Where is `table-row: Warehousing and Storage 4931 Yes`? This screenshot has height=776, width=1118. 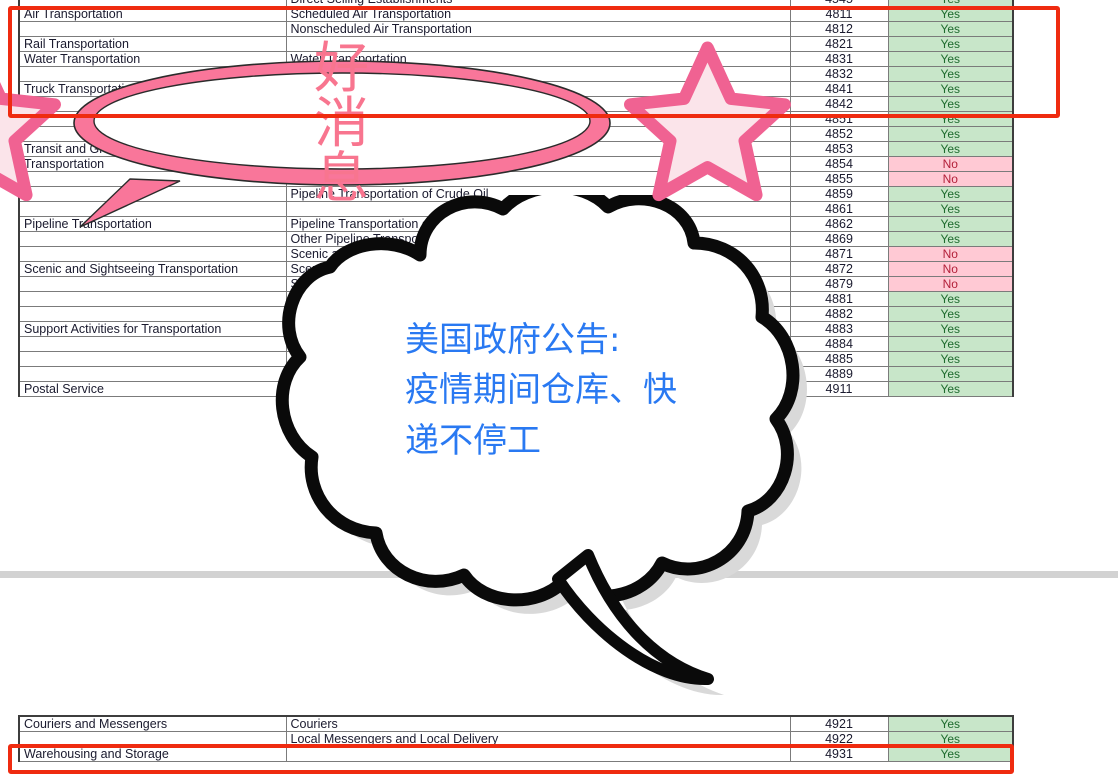 table-row: Warehousing and Storage 4931 Yes is located at coordinates (516, 754).